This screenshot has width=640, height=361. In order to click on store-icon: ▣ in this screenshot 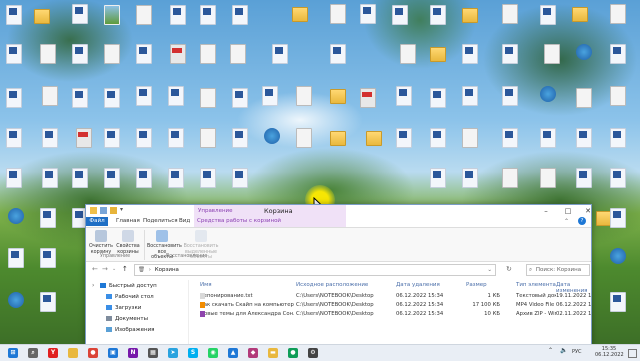, I will do `click(113, 353)`.